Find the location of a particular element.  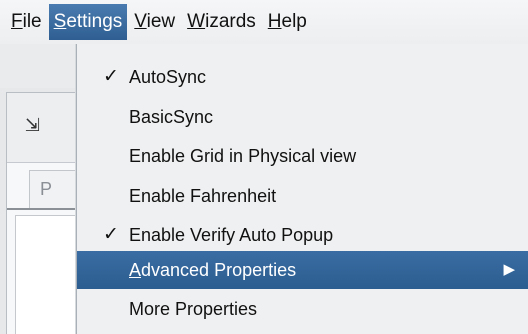

side-panel-header: ⇲ is located at coordinates (46, 128).